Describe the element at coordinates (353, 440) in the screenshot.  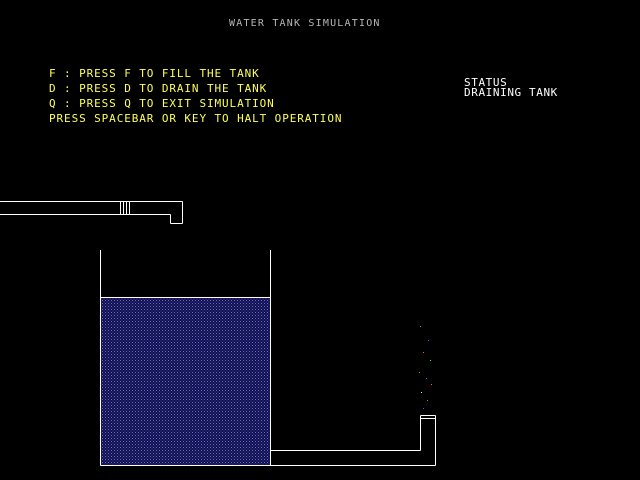
I see `outlet-pipe` at that location.